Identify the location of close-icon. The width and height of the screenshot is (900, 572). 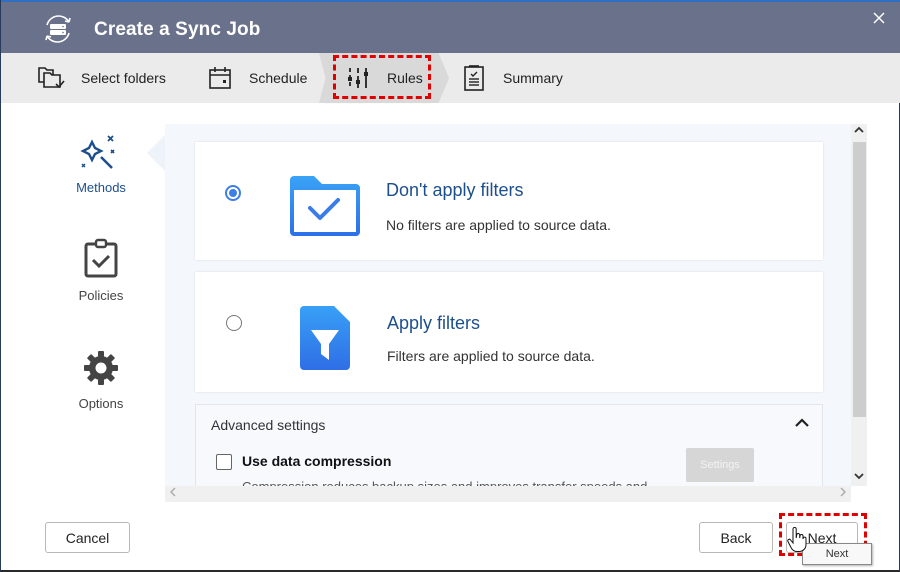
(879, 18).